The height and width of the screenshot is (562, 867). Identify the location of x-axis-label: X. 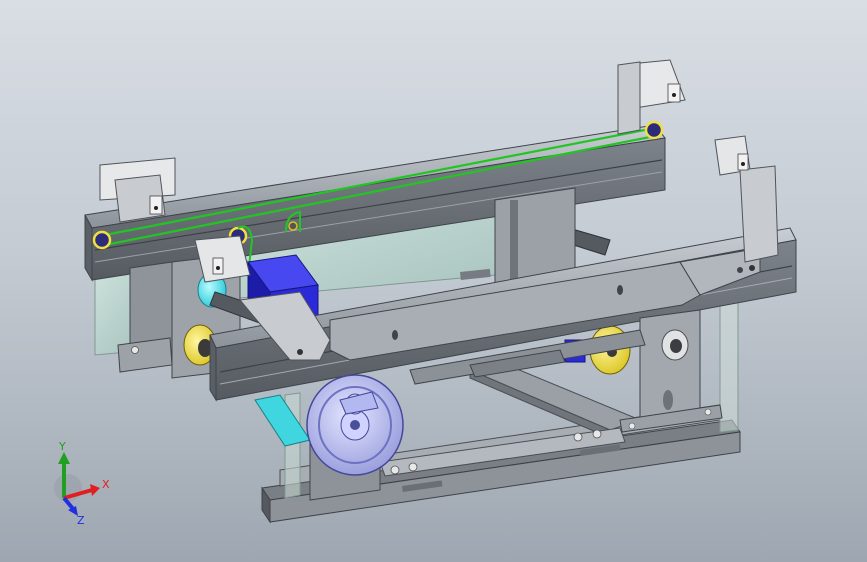
(106, 484).